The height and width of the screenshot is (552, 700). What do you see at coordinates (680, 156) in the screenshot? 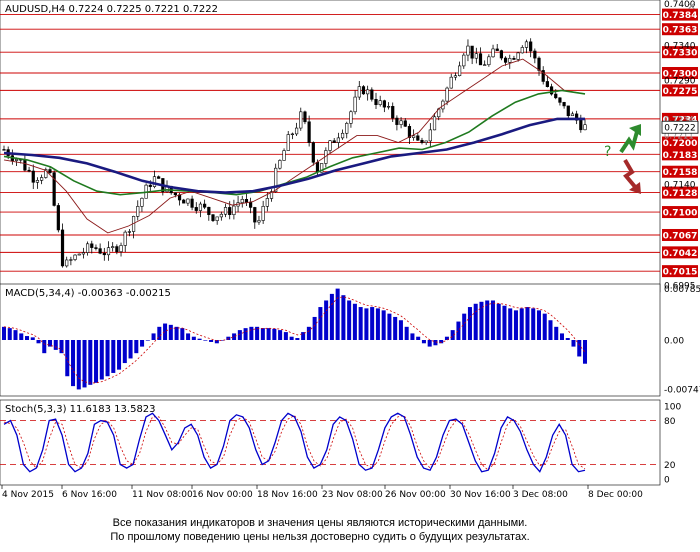
I see `level-label: 0.7183` at bounding box center [680, 156].